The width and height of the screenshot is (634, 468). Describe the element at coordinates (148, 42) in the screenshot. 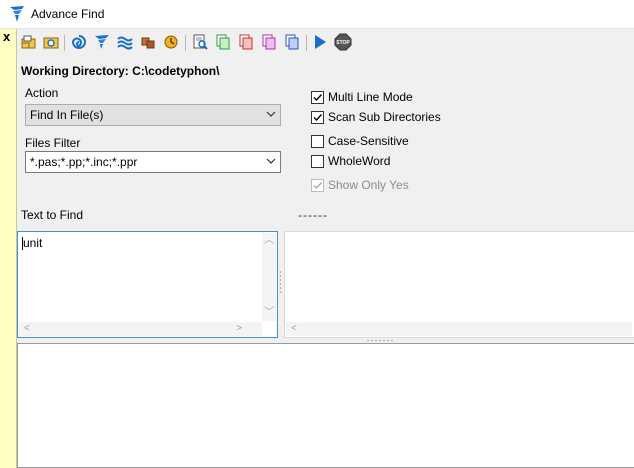

I see `package-icon` at that location.